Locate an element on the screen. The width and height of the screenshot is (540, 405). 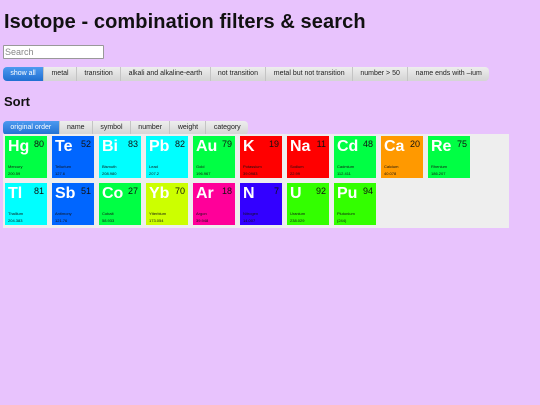
filter-button: name ends with –ium is located at coordinates (449, 74).